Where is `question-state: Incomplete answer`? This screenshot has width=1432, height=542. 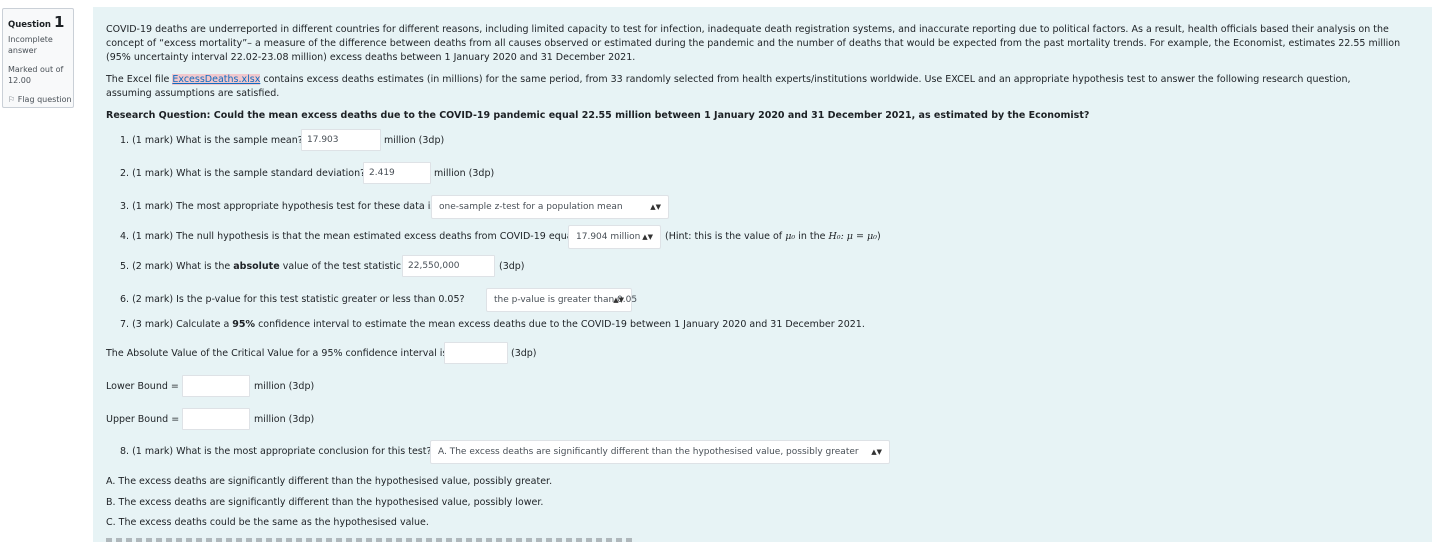
question-state: Incomplete answer is located at coordinates (30, 45).